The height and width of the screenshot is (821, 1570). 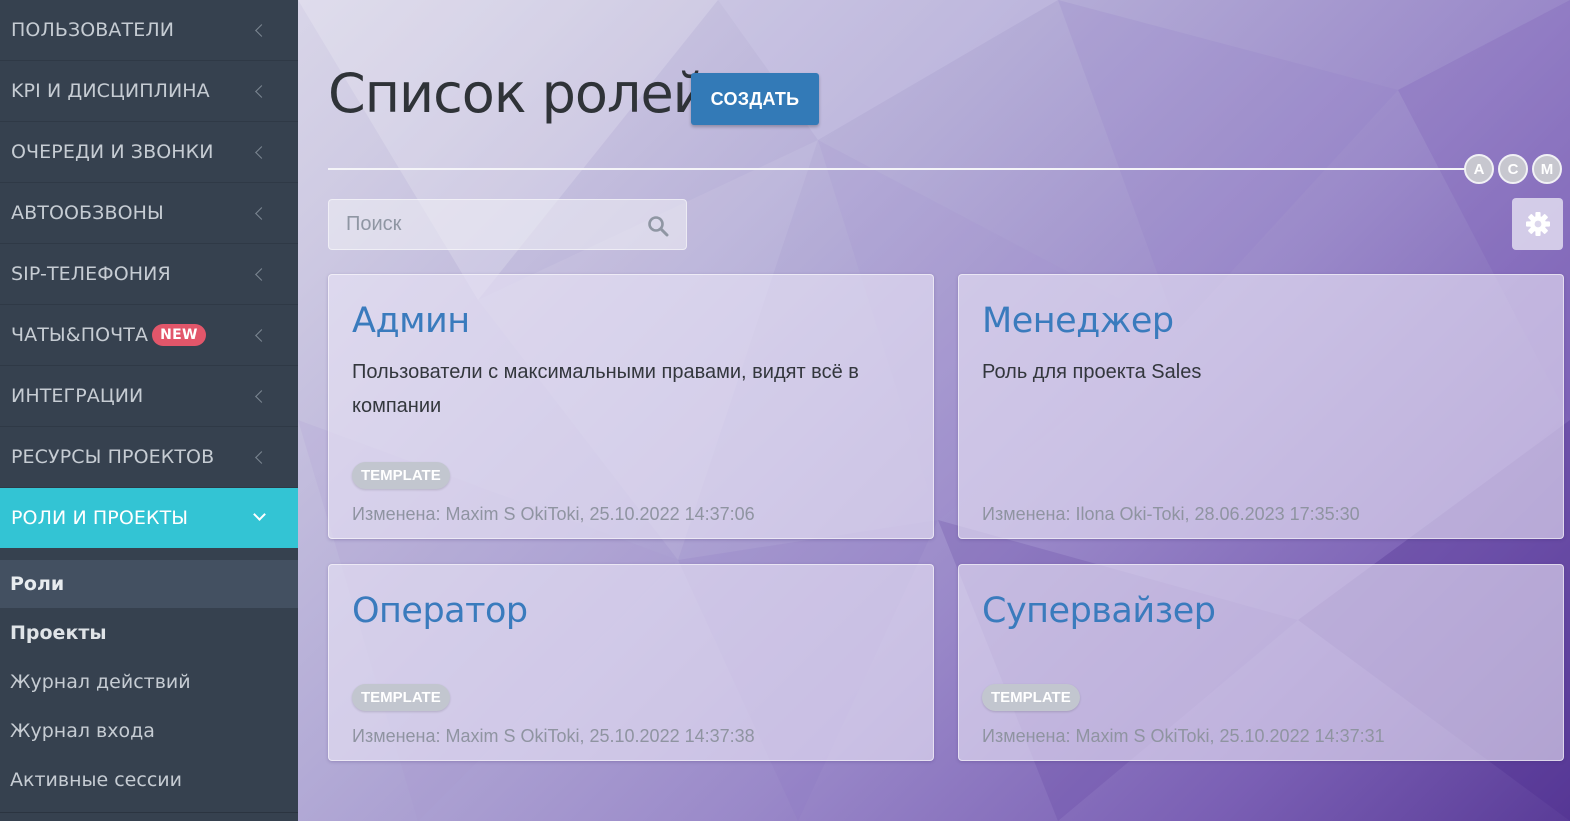 I want to click on chevron-down-icon, so click(x=259, y=514).